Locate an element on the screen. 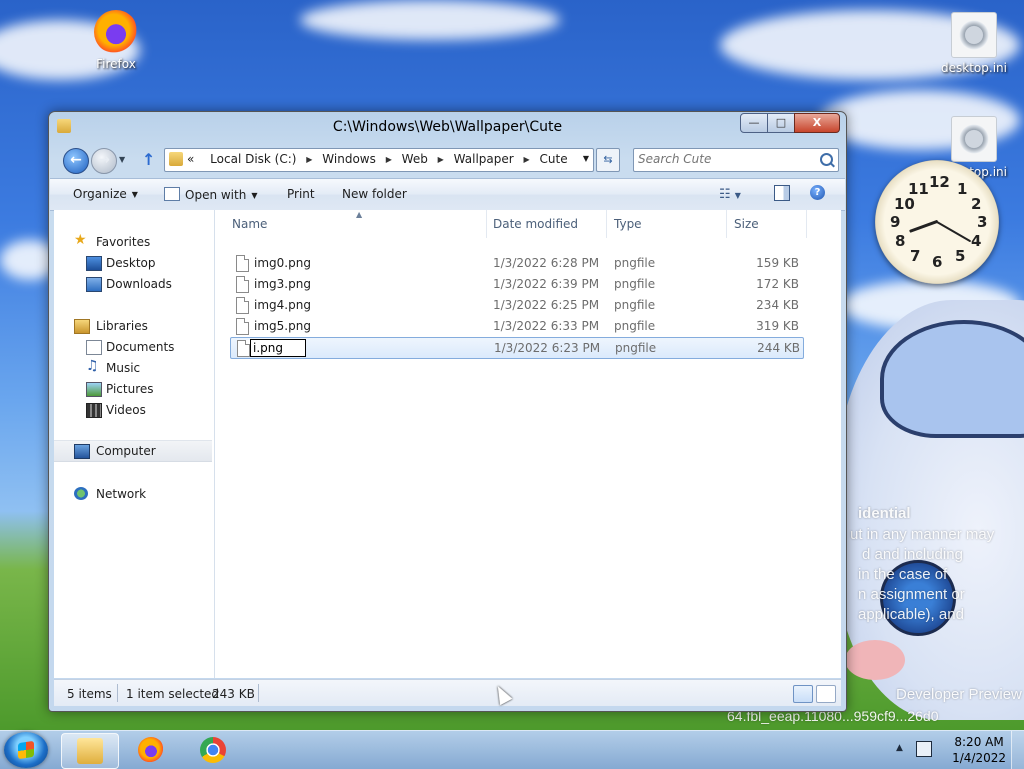 Image resolution: width=1024 pixels, height=769 pixels. star-icon: ★ is located at coordinates (80, 240).